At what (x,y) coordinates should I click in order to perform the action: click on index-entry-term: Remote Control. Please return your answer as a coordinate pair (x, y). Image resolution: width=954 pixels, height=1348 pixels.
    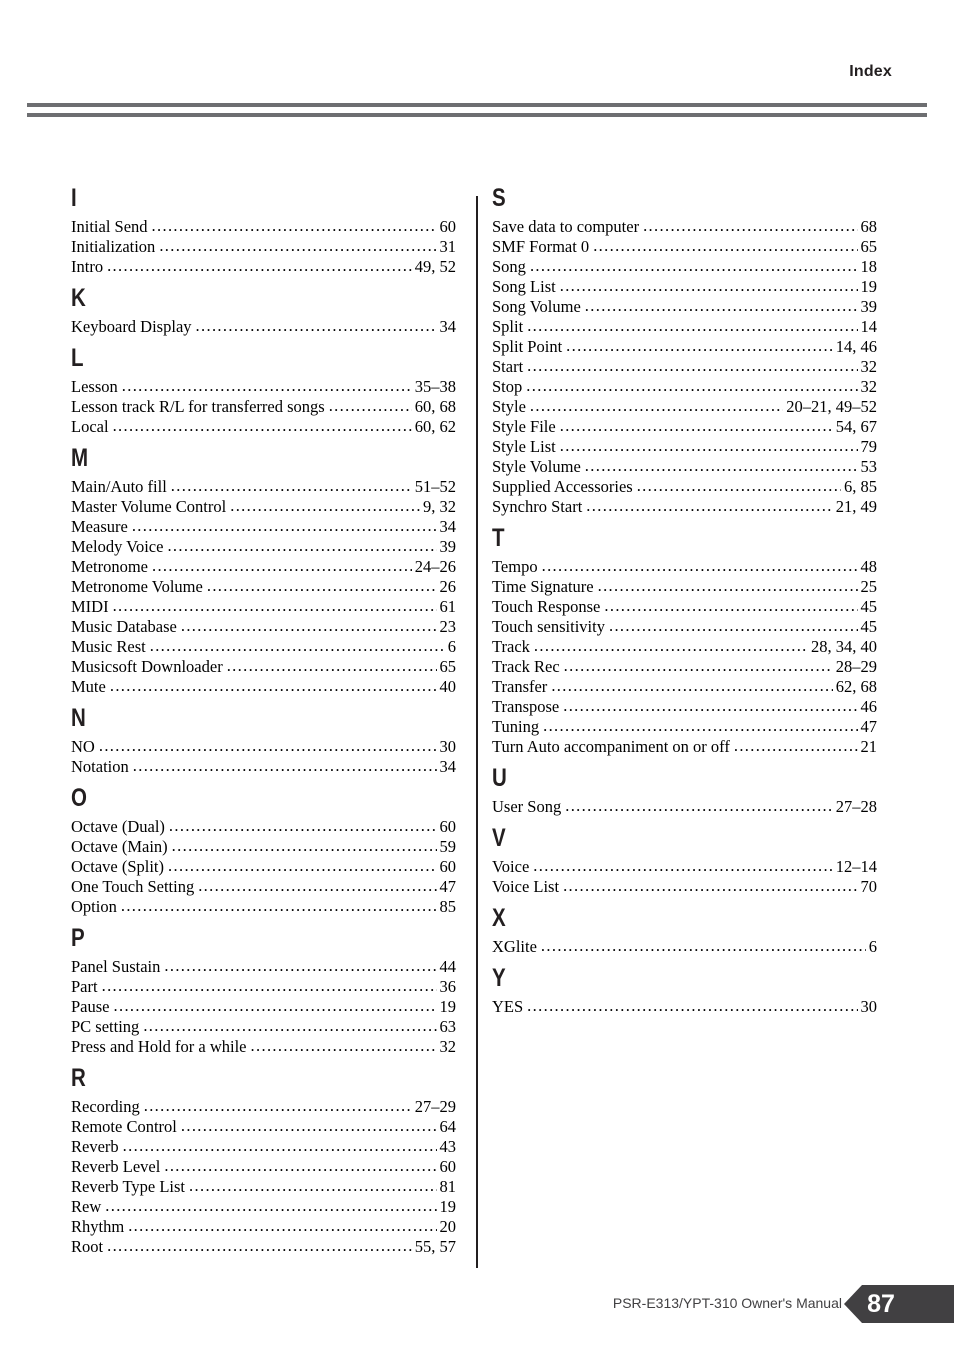
    Looking at the image, I should click on (124, 1126).